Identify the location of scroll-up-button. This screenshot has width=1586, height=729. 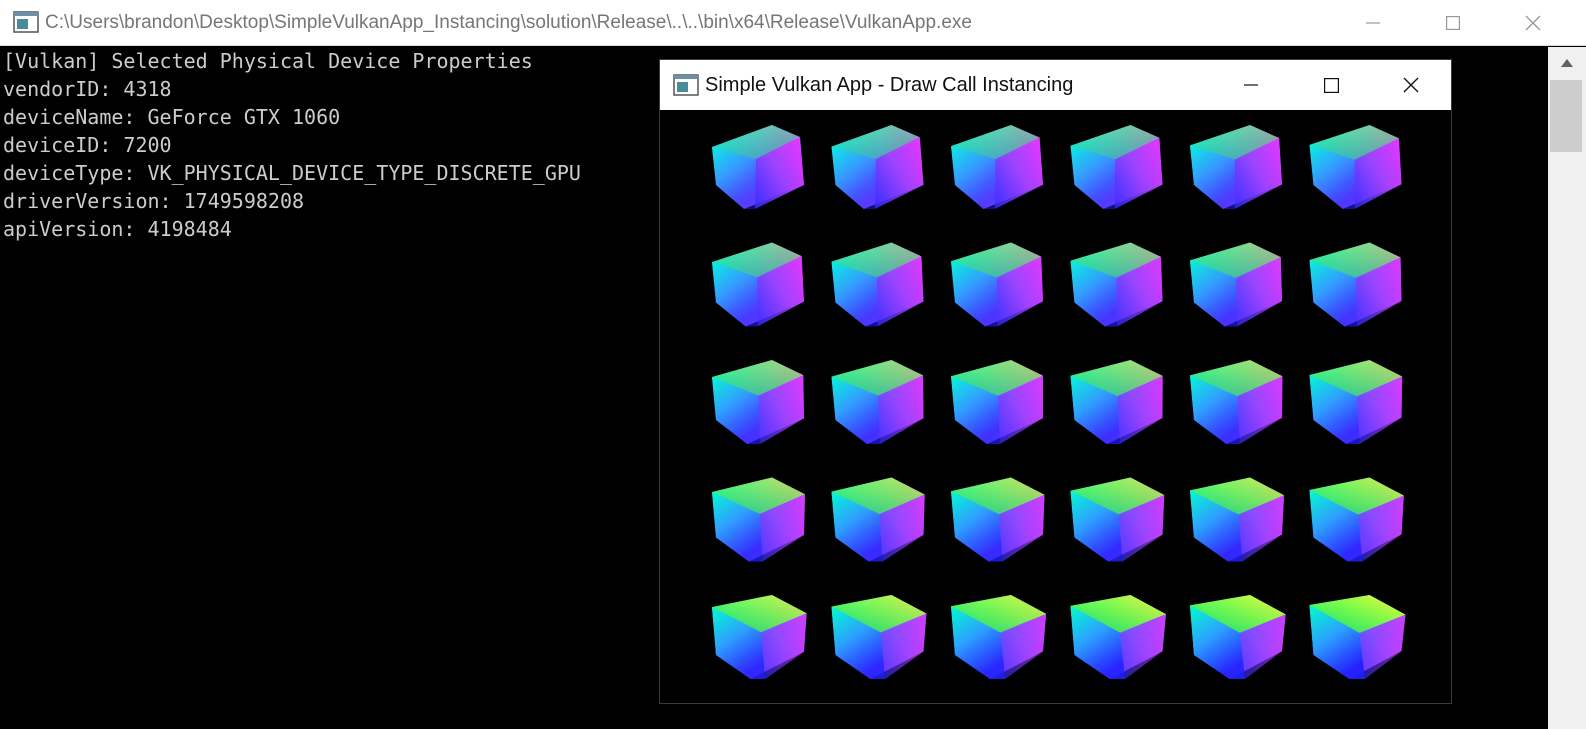
(1567, 63).